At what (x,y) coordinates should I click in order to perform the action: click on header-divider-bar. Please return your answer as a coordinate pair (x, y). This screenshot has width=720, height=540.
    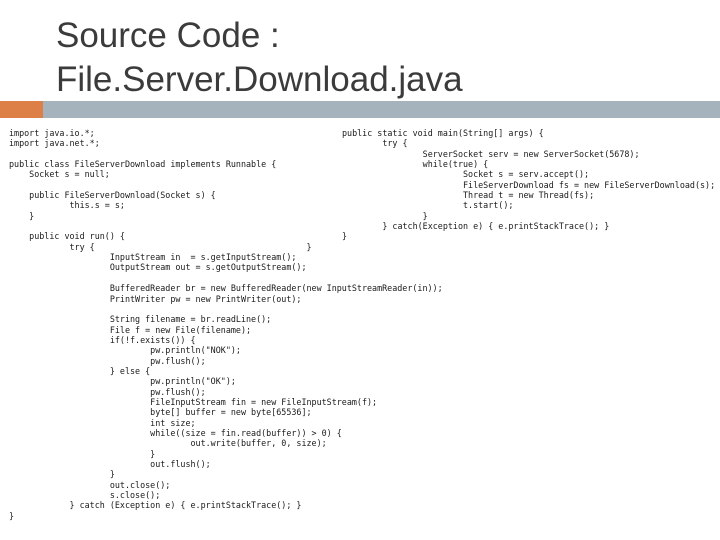
    Looking at the image, I should click on (381, 109).